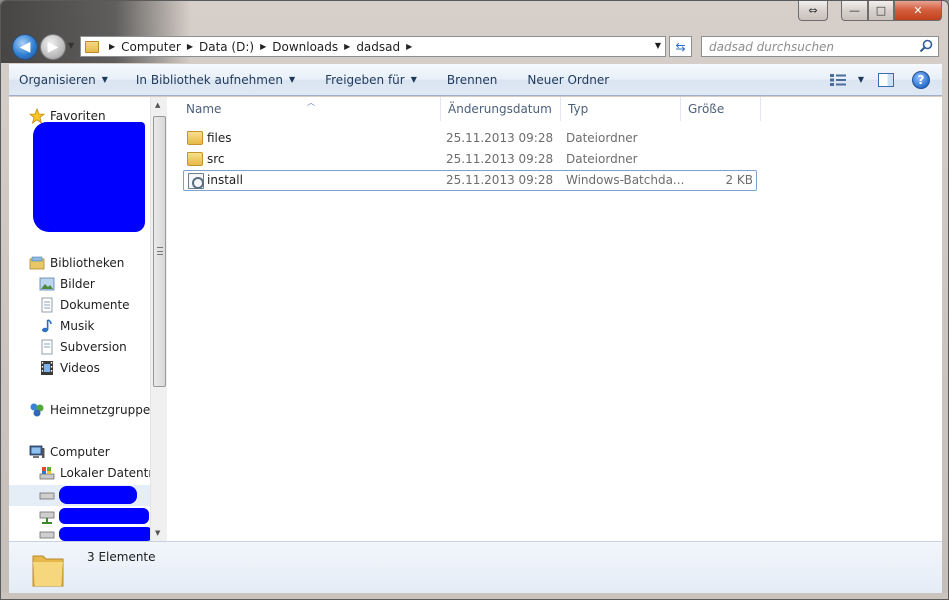  What do you see at coordinates (47, 496) in the screenshot?
I see `drive-icon` at bounding box center [47, 496].